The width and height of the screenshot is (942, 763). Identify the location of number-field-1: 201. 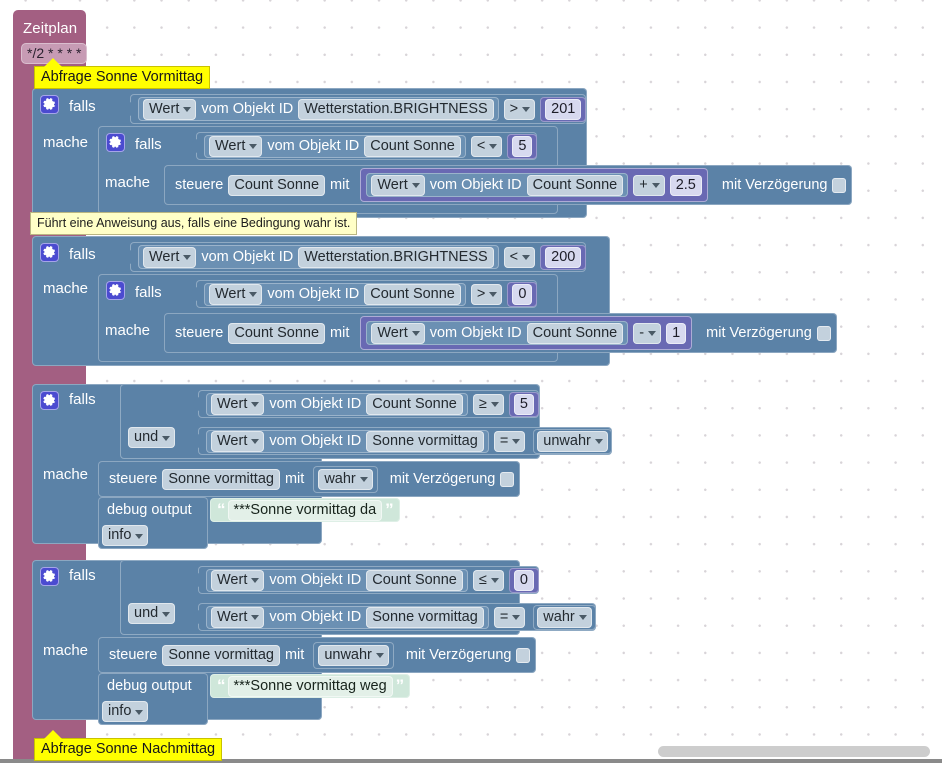
(563, 109).